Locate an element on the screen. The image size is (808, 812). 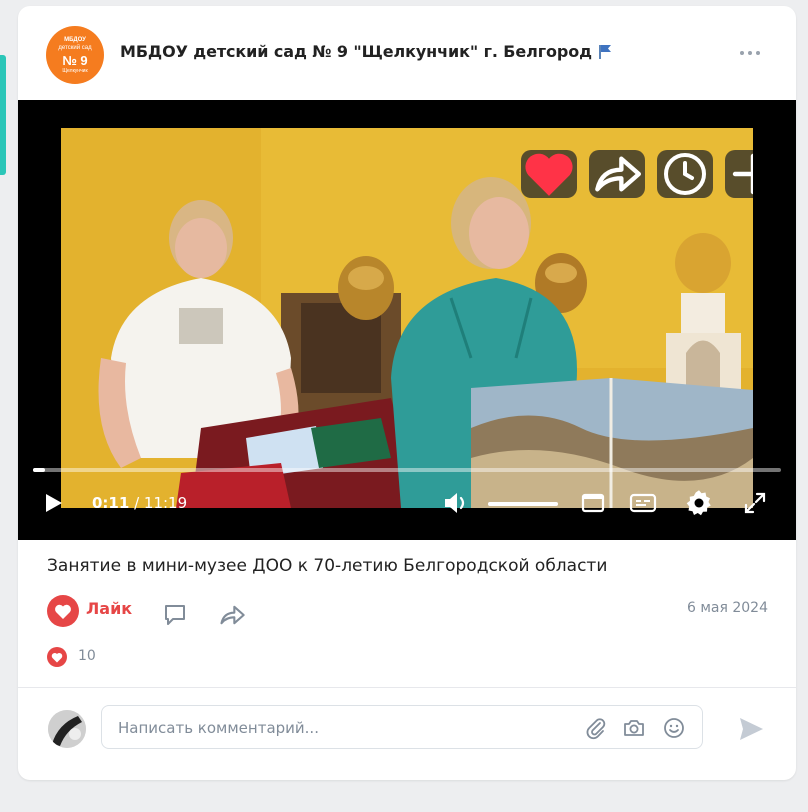
more-options-icon is located at coordinates (750, 52).